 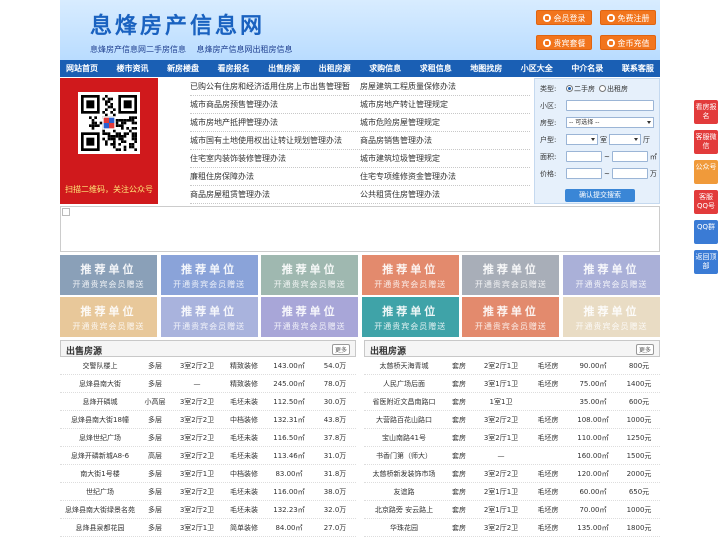 I want to click on room-select, so click(x=582, y=139).